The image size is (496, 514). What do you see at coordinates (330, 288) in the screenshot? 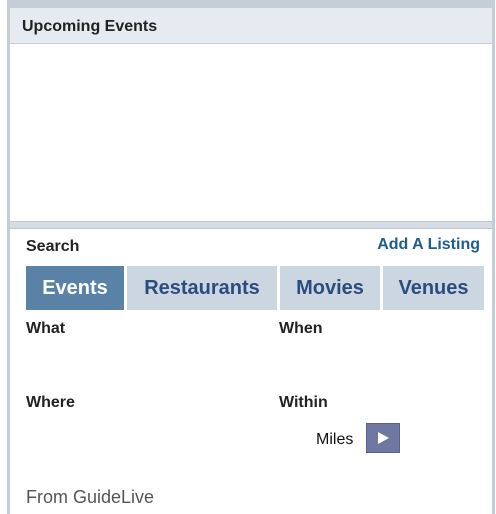
I see `tab-movies: Movies` at bounding box center [330, 288].